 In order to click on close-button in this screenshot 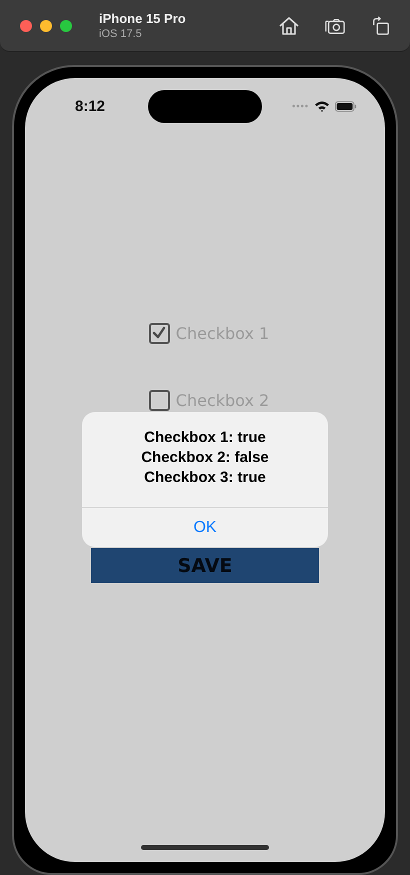, I will do `click(26, 26)`.